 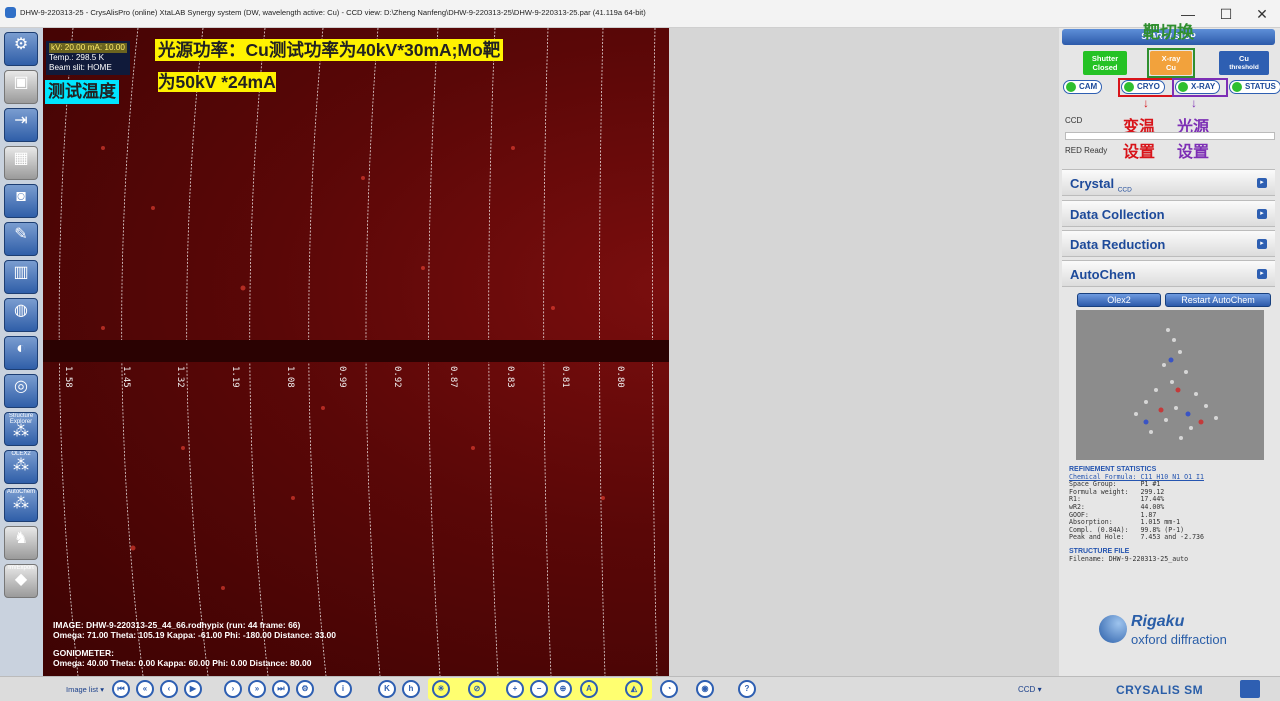 What do you see at coordinates (1083, 87) in the screenshot?
I see `cam-toggle: CAM` at bounding box center [1083, 87].